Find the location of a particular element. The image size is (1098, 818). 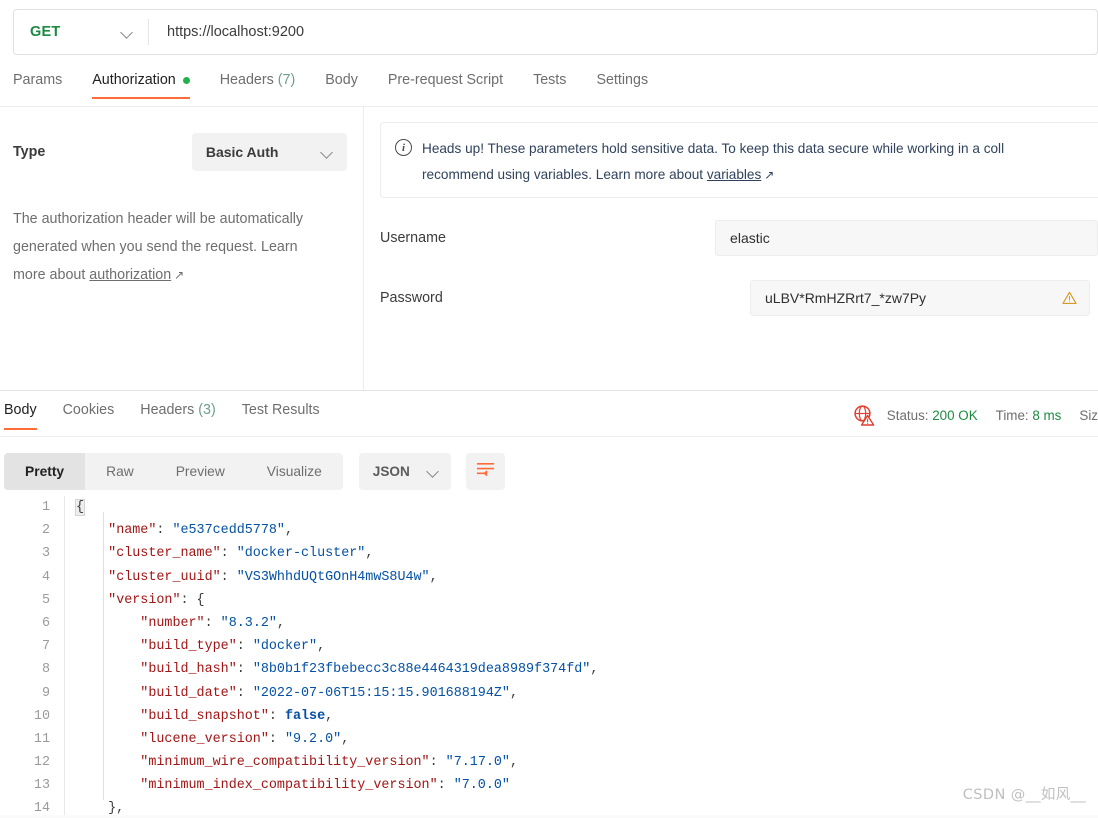

response-tab-cookies: Cookies is located at coordinates (89, 414).